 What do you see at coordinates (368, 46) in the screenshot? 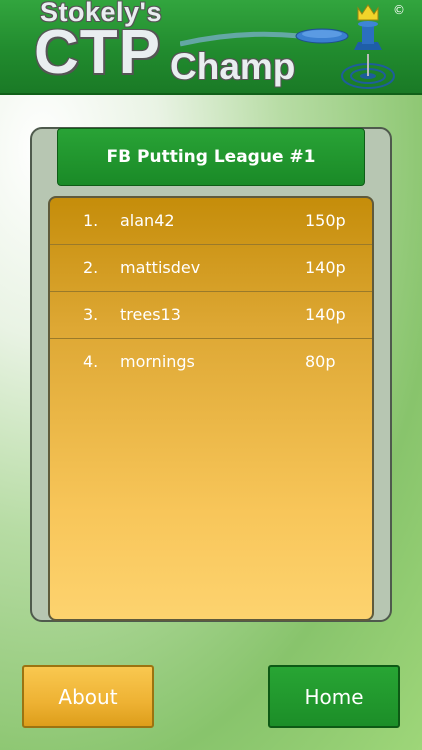
I see `crown-pin-icon` at bounding box center [368, 46].